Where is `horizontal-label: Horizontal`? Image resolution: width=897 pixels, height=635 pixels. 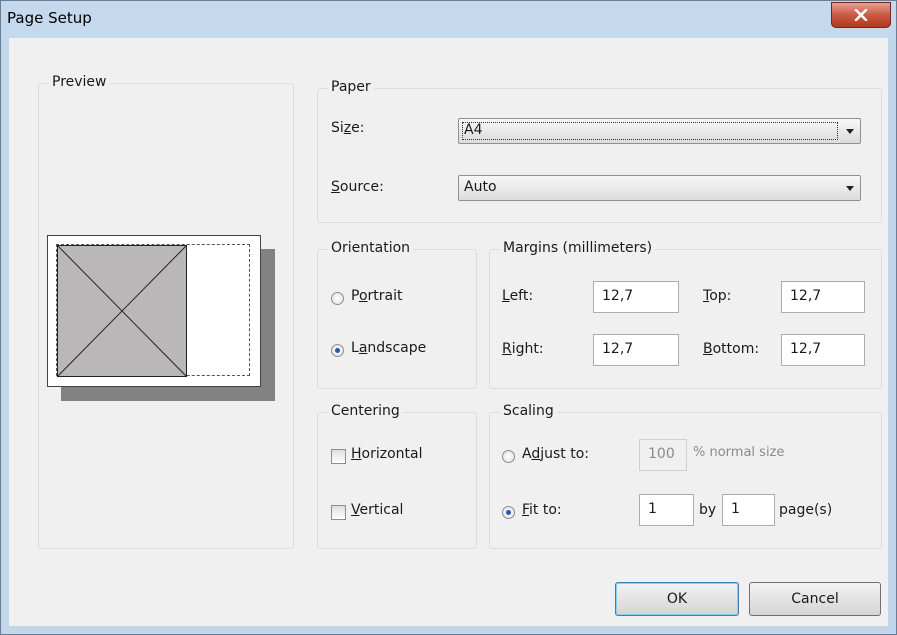
horizontal-label: Horizontal is located at coordinates (387, 454).